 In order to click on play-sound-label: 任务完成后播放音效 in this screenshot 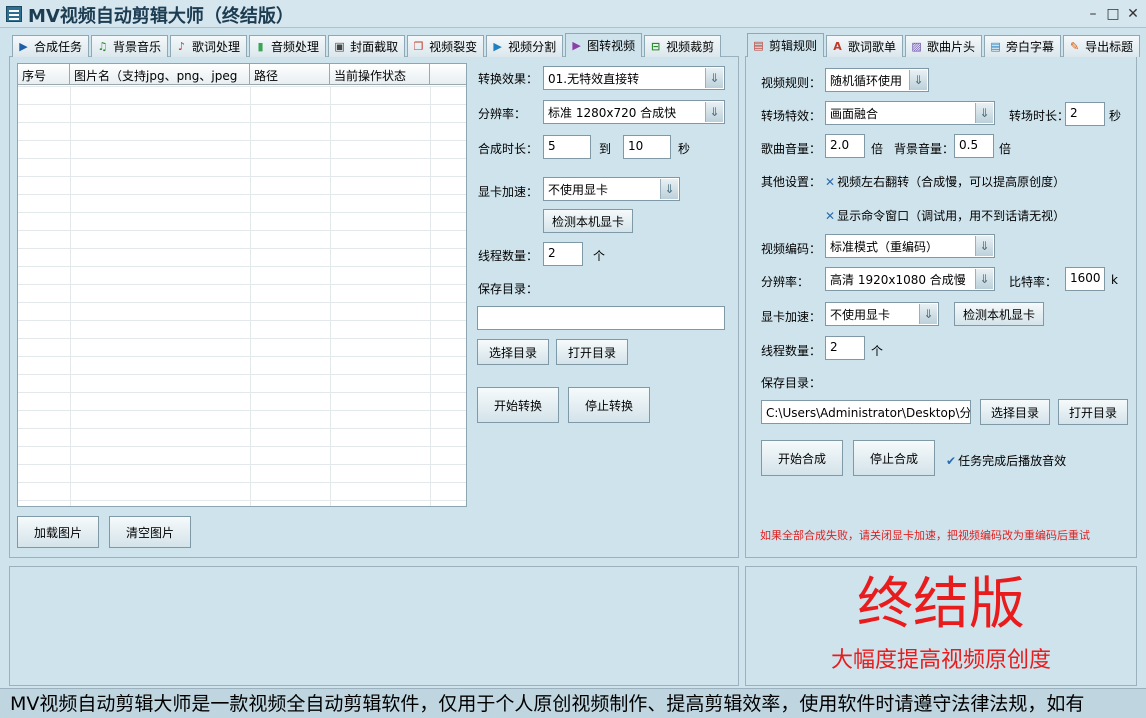, I will do `click(1012, 461)`.